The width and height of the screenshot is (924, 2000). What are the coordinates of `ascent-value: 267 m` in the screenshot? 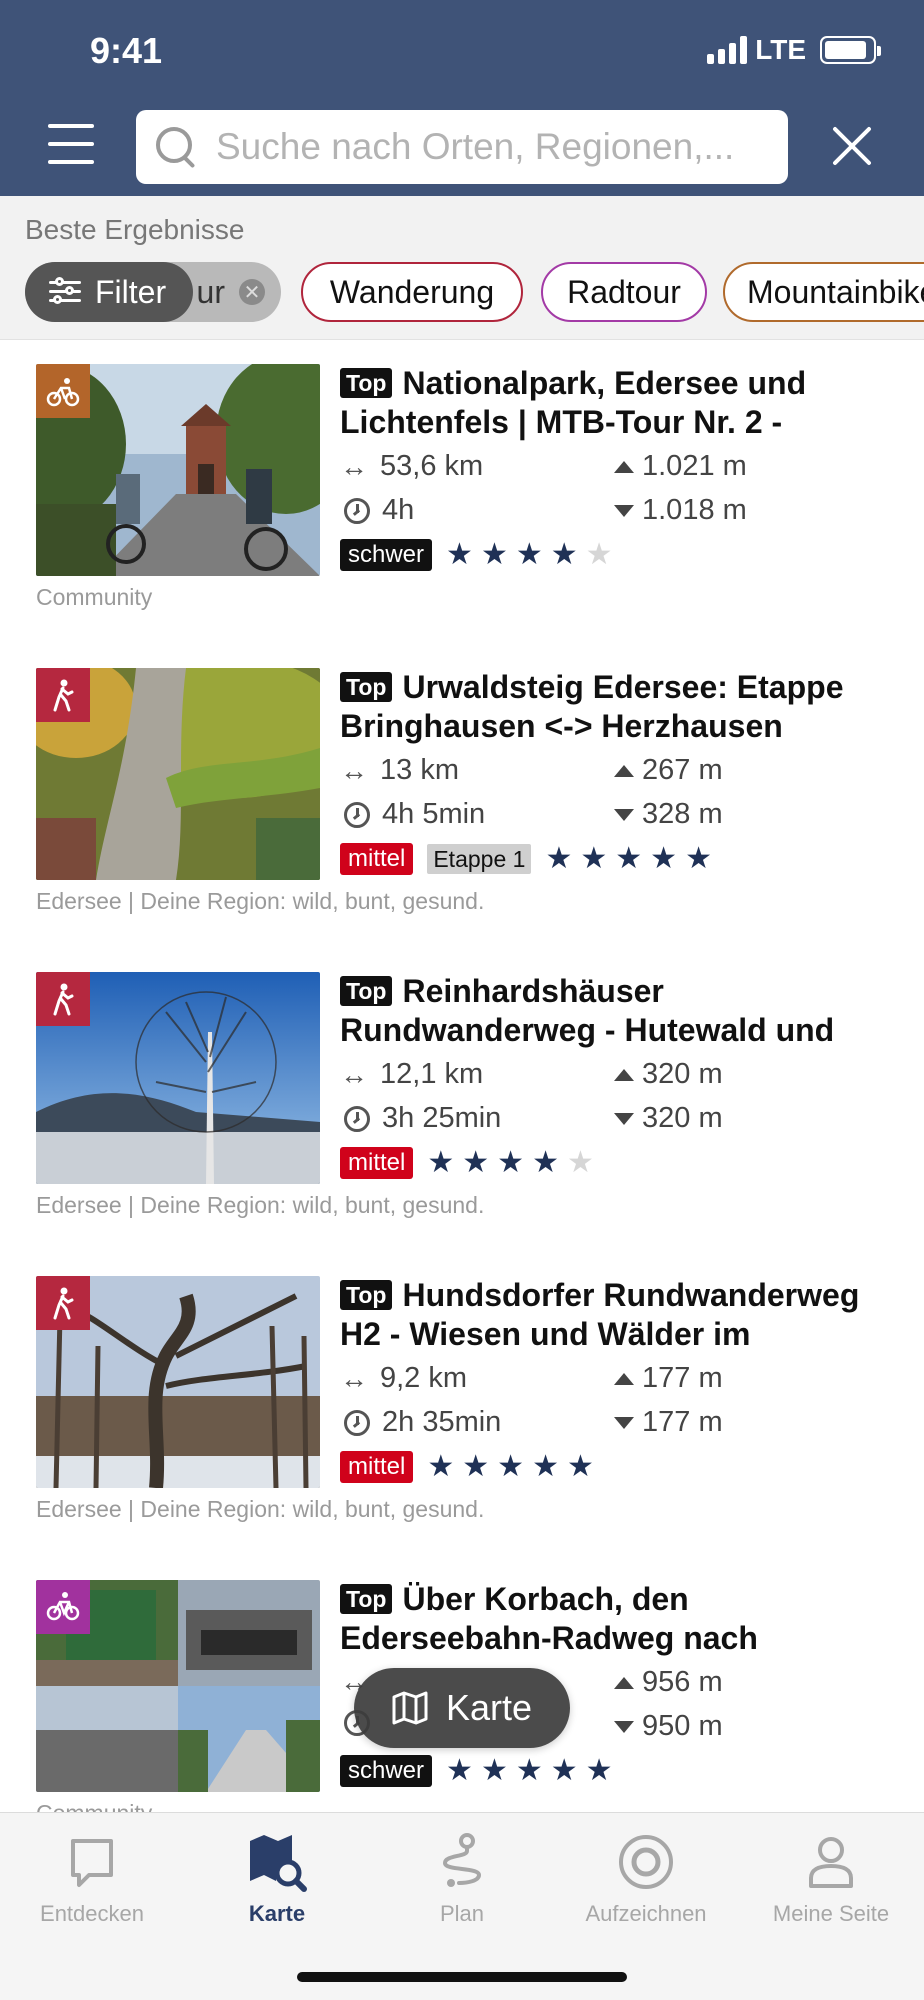 It's located at (682, 770).